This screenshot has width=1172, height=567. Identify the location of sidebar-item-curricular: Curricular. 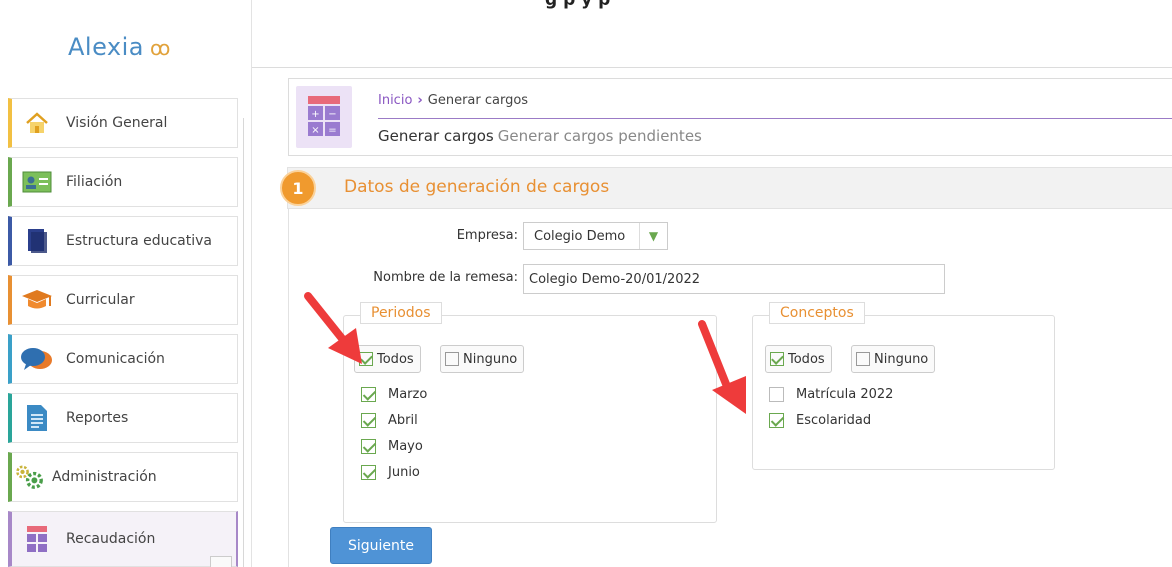
(123, 300).